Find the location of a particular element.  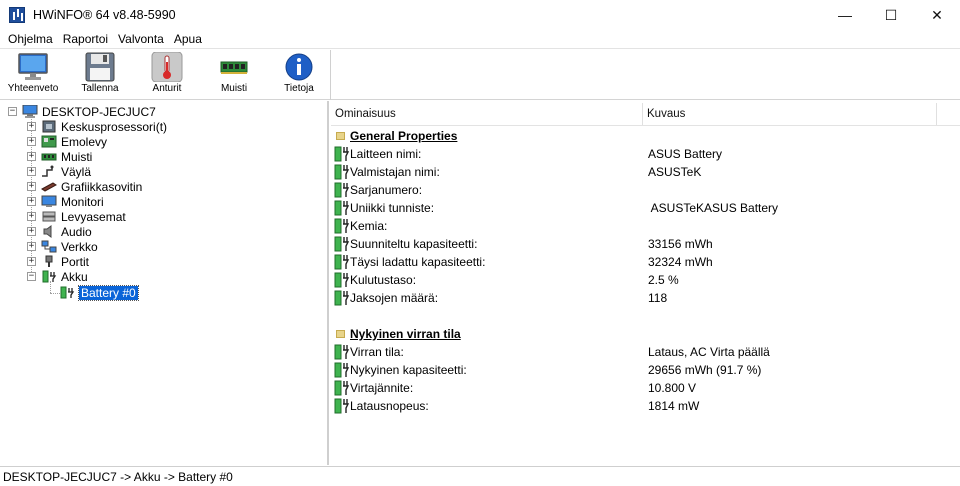

save-label: Tallenna is located at coordinates (100, 88).